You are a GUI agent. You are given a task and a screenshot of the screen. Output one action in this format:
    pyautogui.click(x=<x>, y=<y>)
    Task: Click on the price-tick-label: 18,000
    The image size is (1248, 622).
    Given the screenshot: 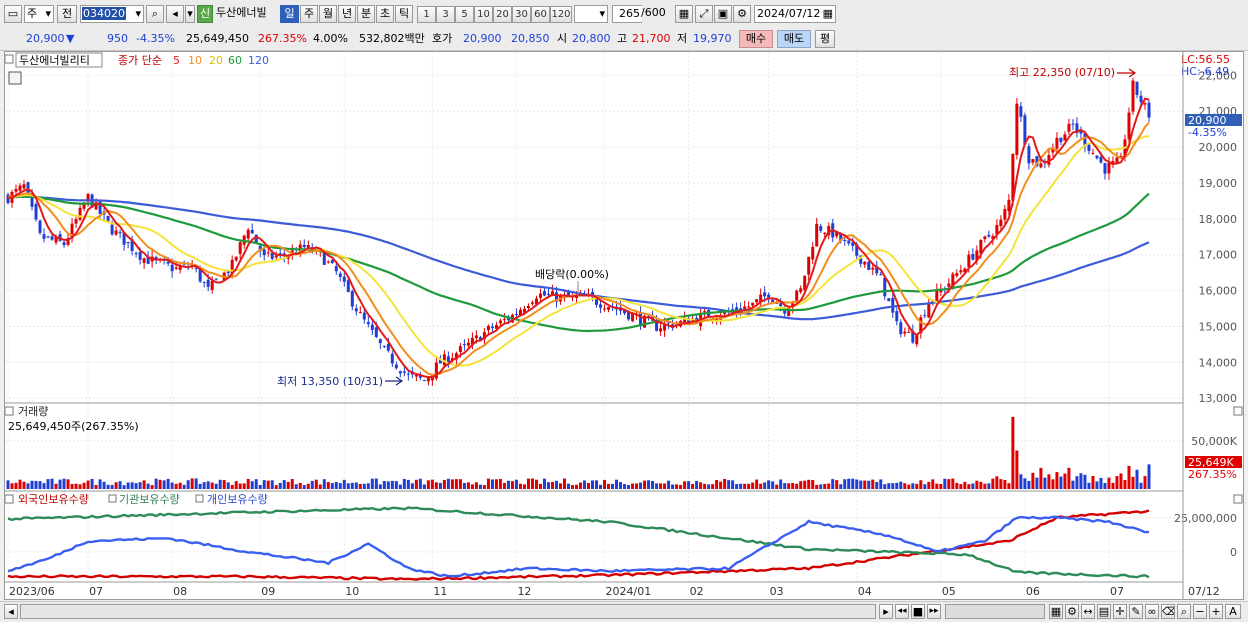 What is the action you would take?
    pyautogui.click(x=1218, y=219)
    